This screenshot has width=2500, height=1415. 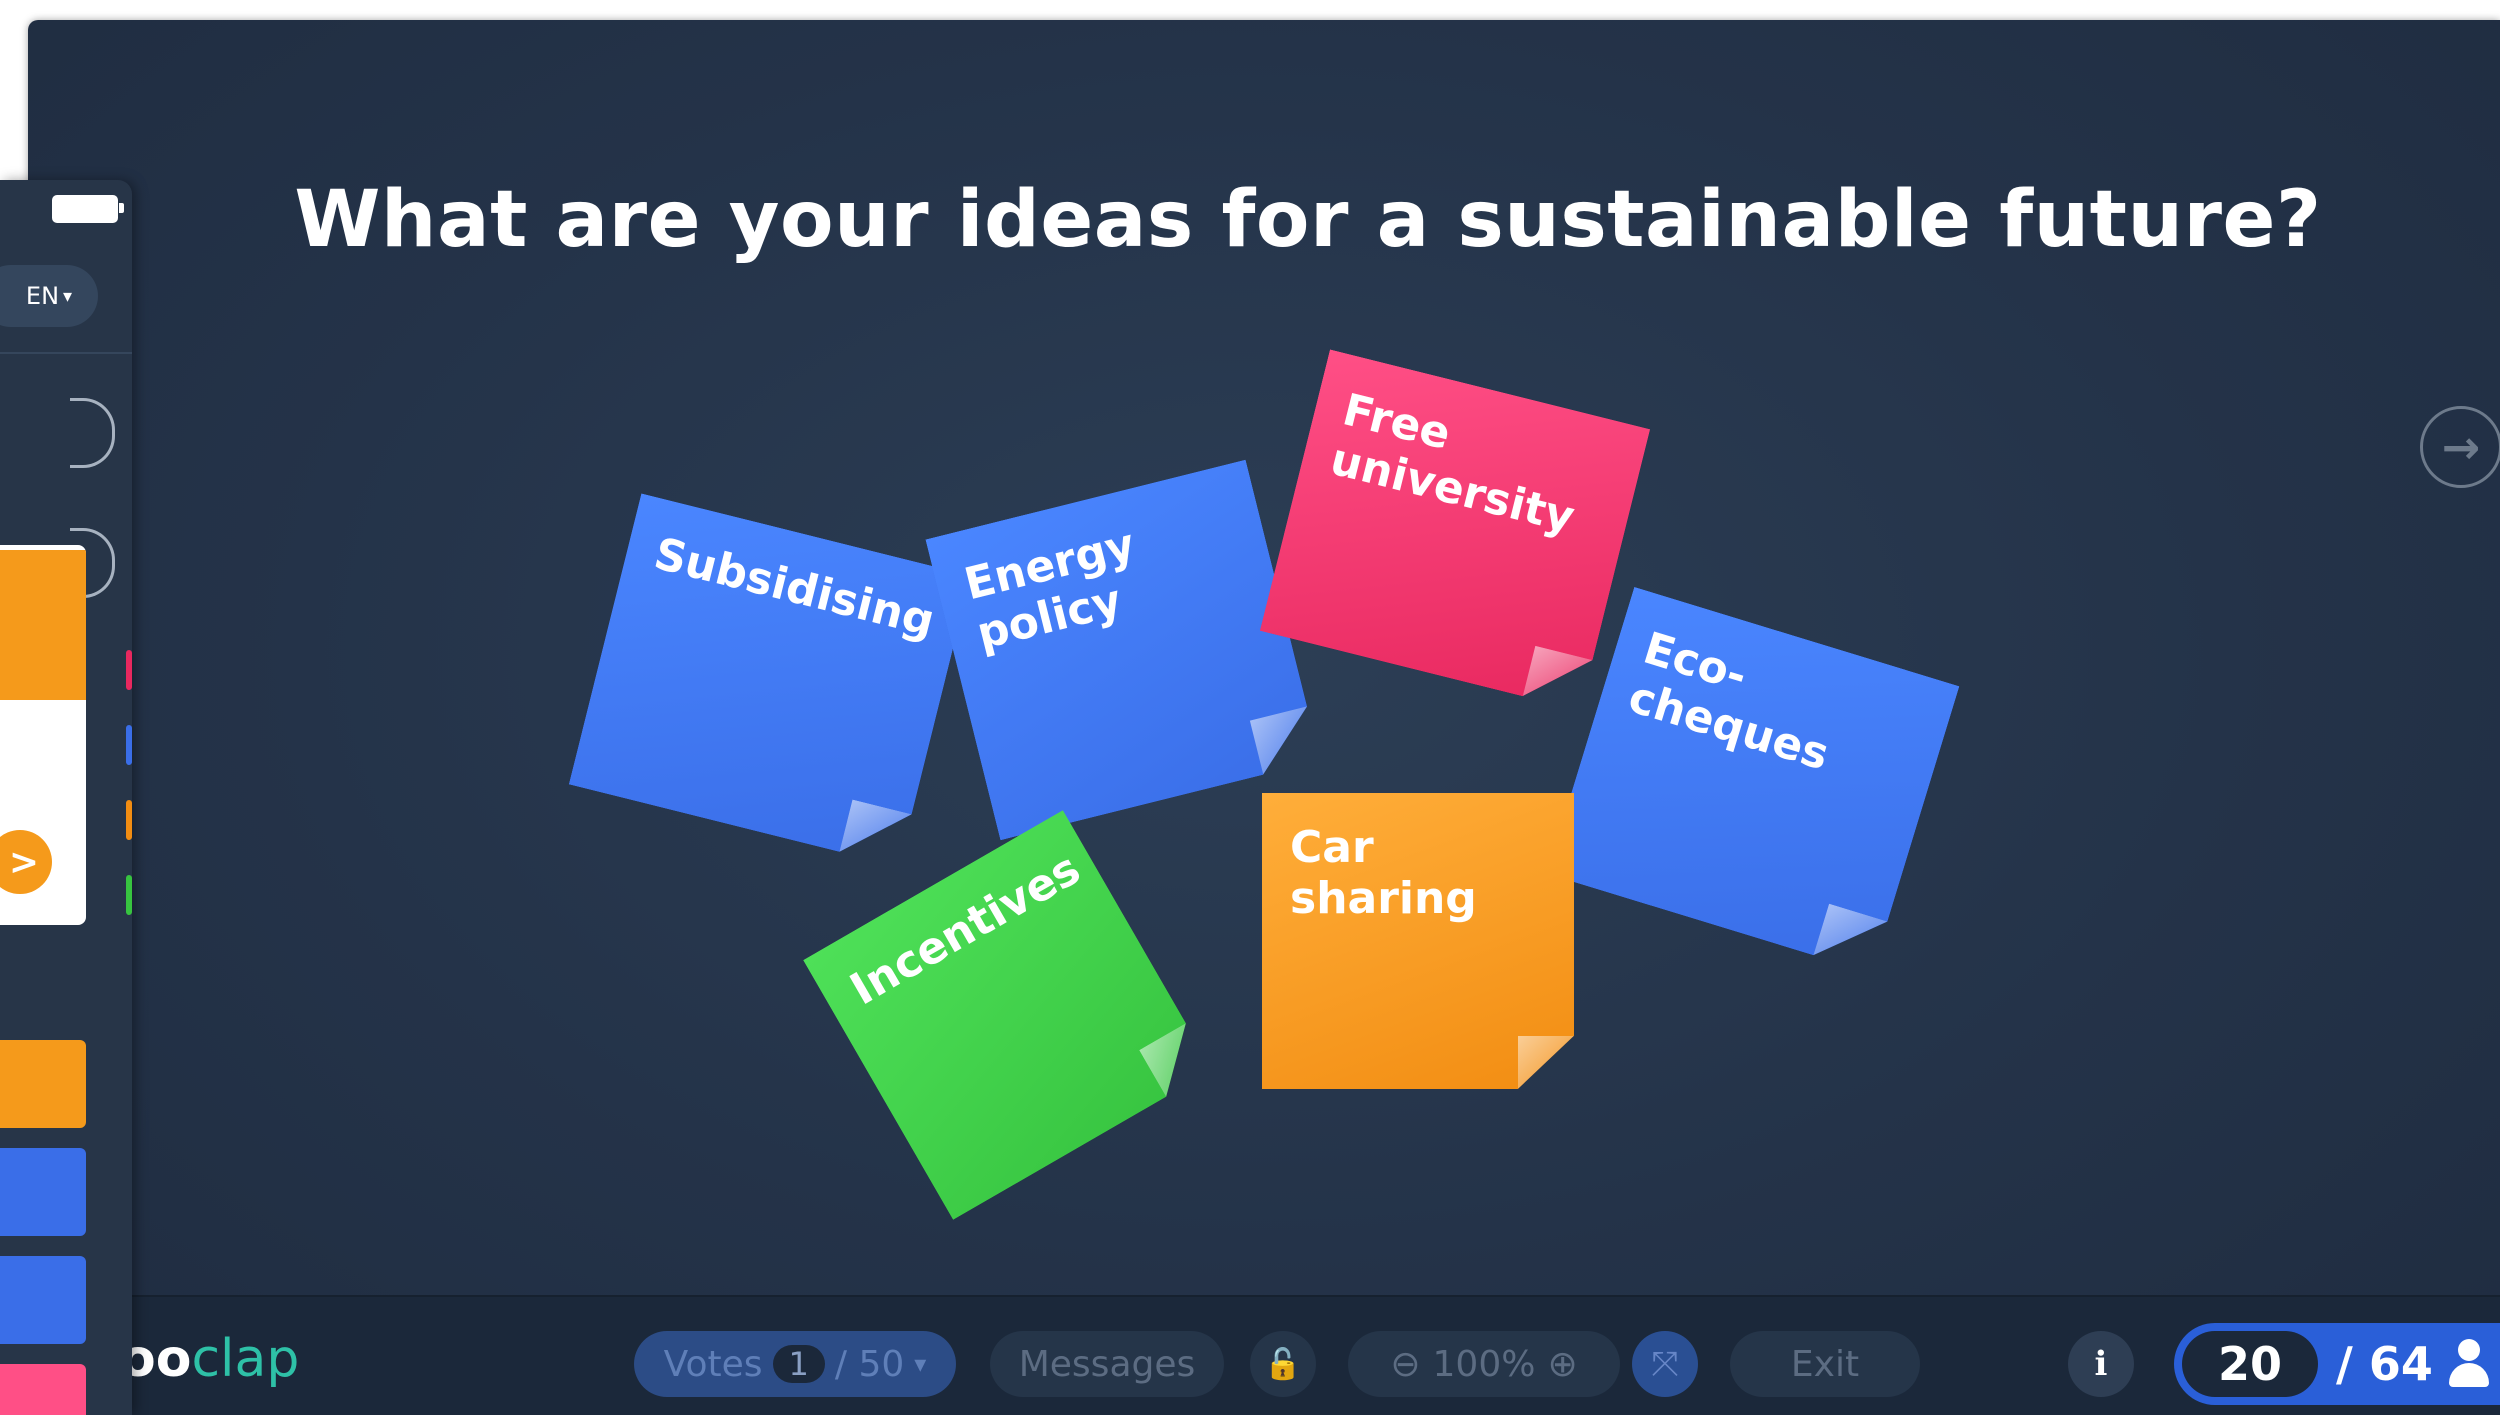 I want to click on send-button: >, so click(x=26, y=862).